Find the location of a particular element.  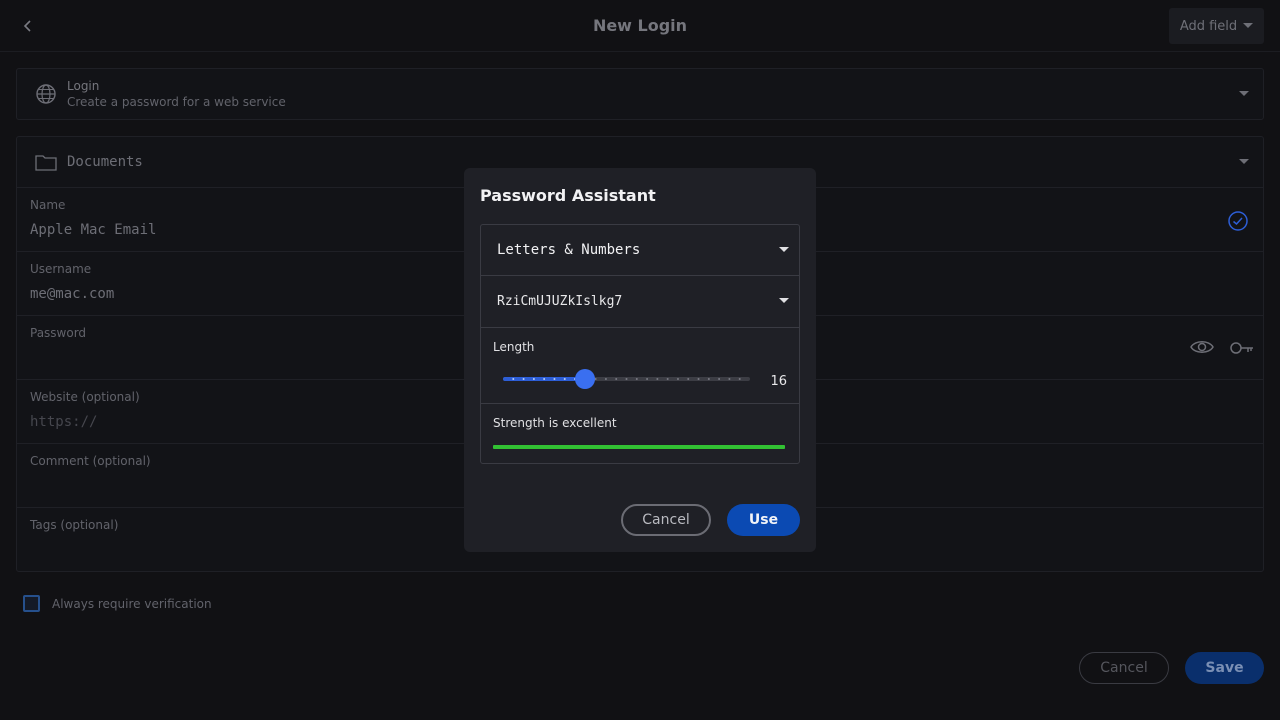

field-value: Apple Mac Email is located at coordinates (93, 230).